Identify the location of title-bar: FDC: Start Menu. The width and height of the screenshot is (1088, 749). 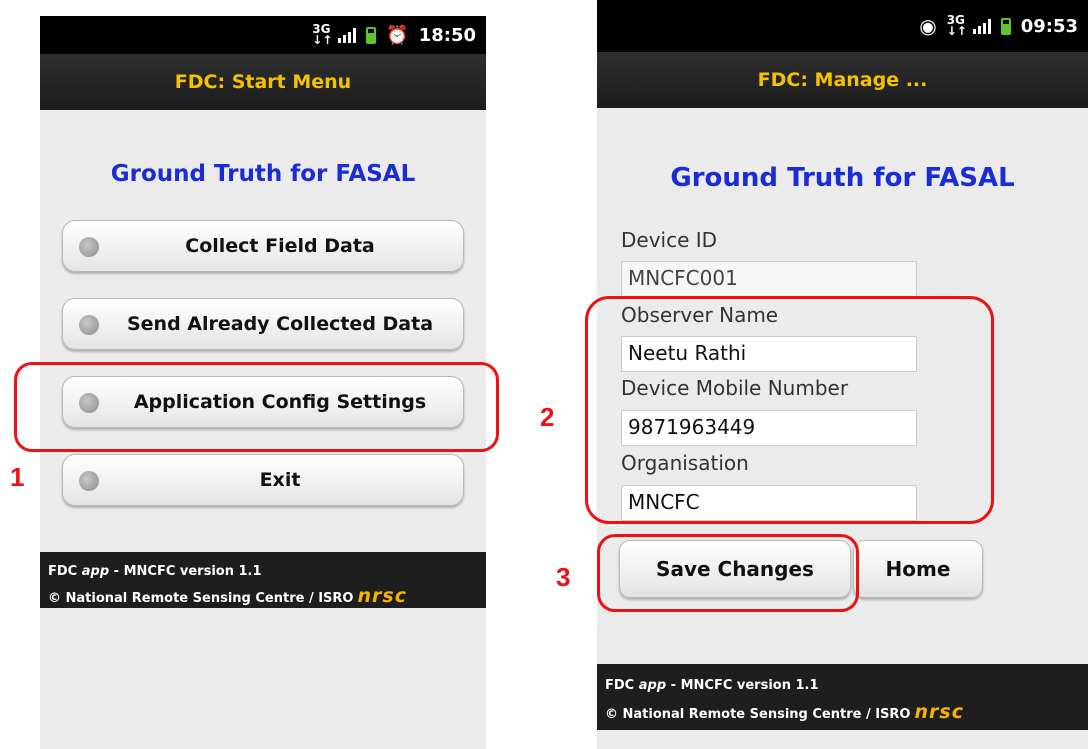
(263, 82).